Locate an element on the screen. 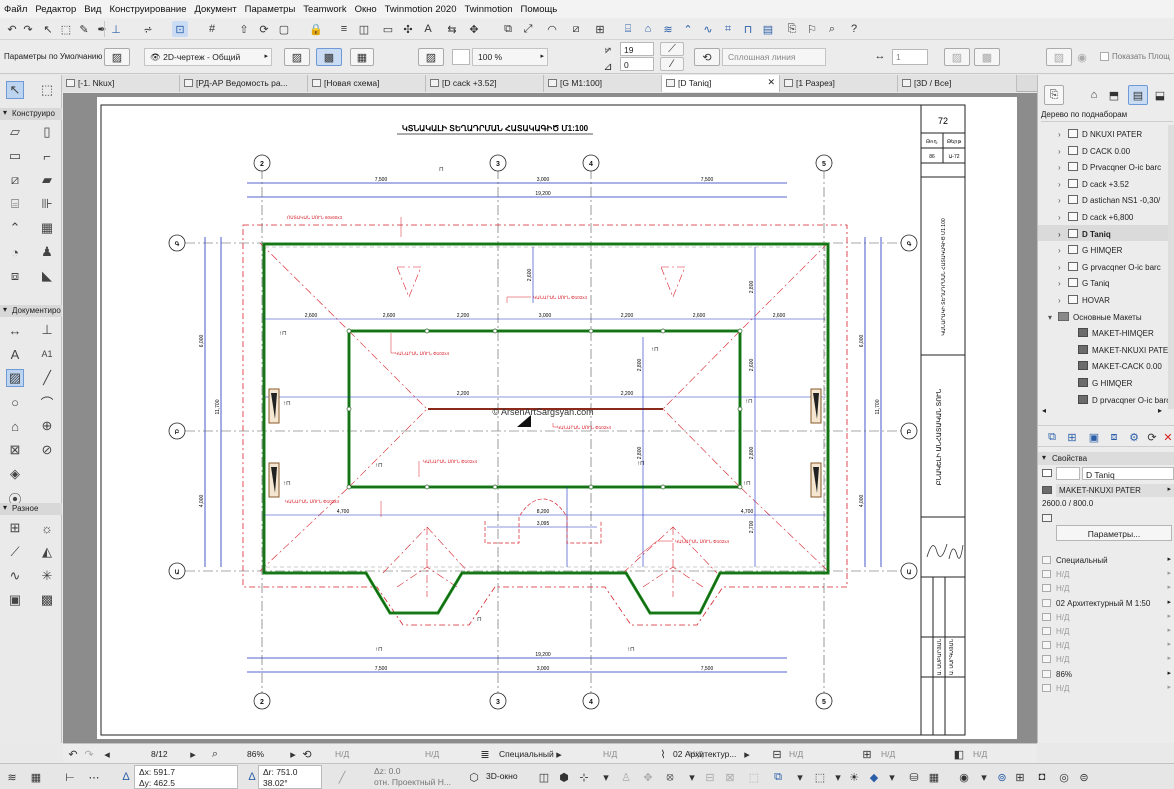 The height and width of the screenshot is (789, 1174). tab-0: [-1. Nkux] is located at coordinates (121, 83).